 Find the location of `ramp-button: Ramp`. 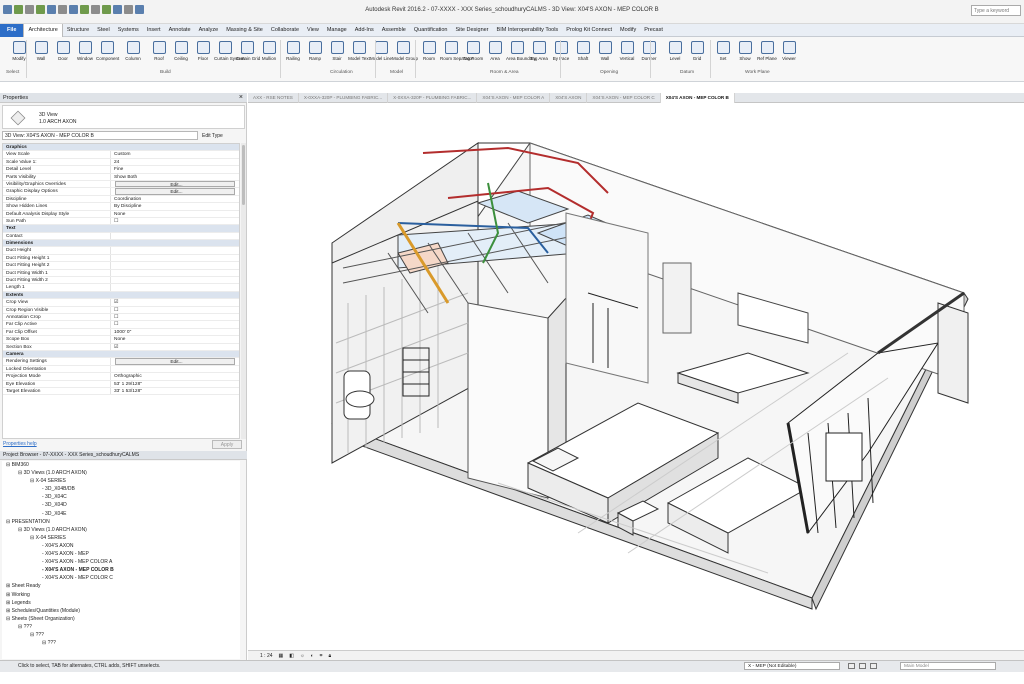

ramp-button: Ramp is located at coordinates (315, 55).